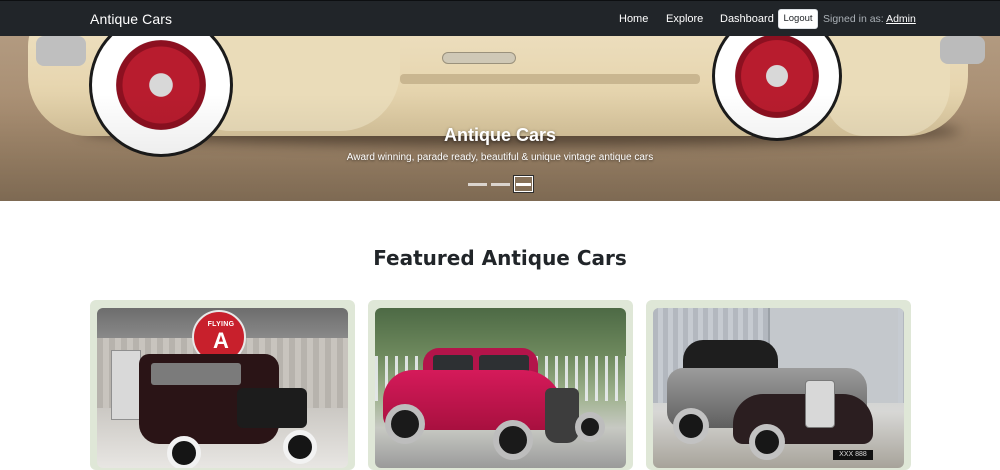  I want to click on car-photo-convertible: XXX 888, so click(778, 388).